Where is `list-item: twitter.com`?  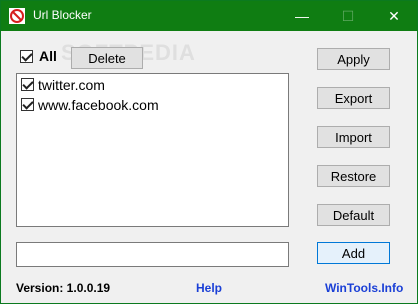
list-item: twitter.com is located at coordinates (152, 85).